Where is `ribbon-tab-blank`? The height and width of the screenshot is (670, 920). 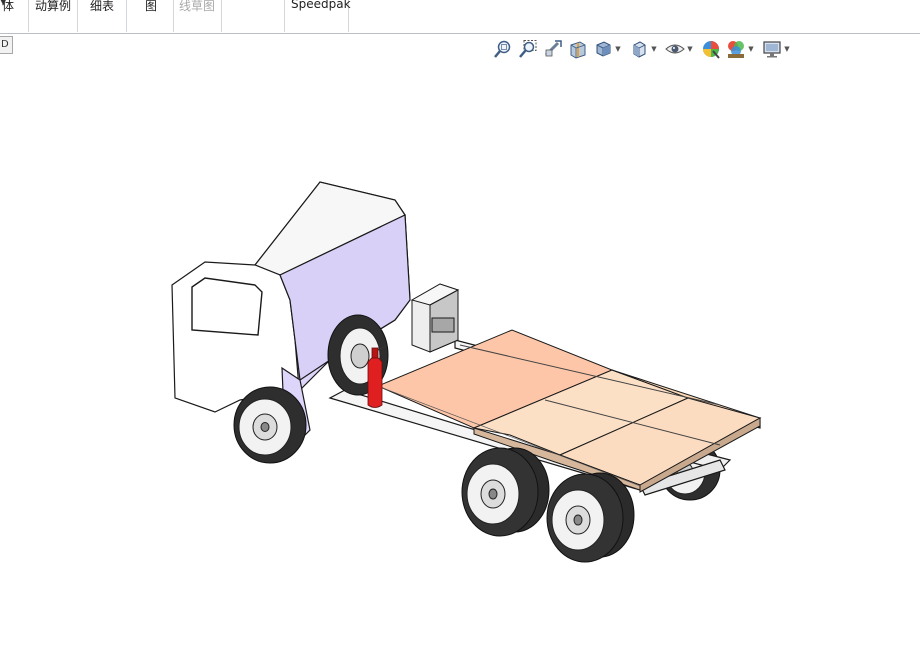
ribbon-tab-blank is located at coordinates (253, 16).